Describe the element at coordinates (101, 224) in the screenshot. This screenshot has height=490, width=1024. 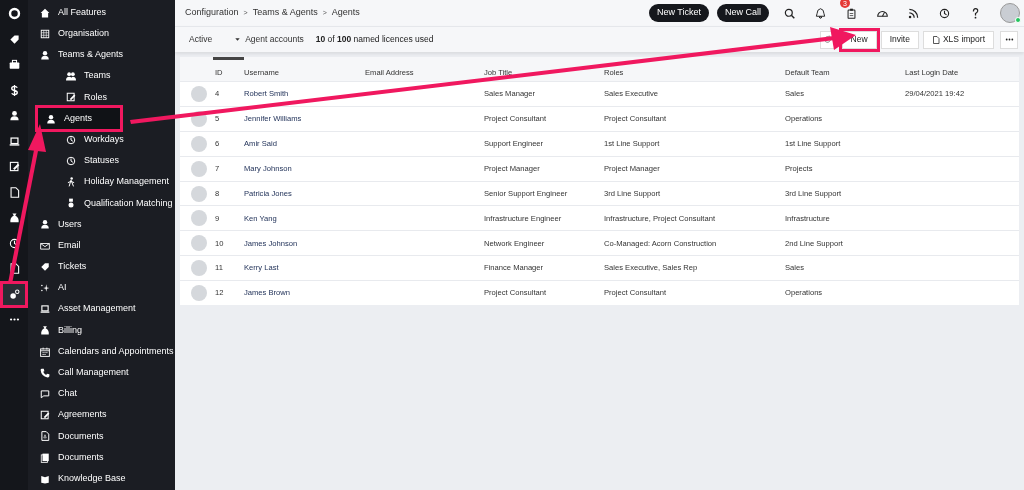
I see `sidebar-item: Users` at that location.